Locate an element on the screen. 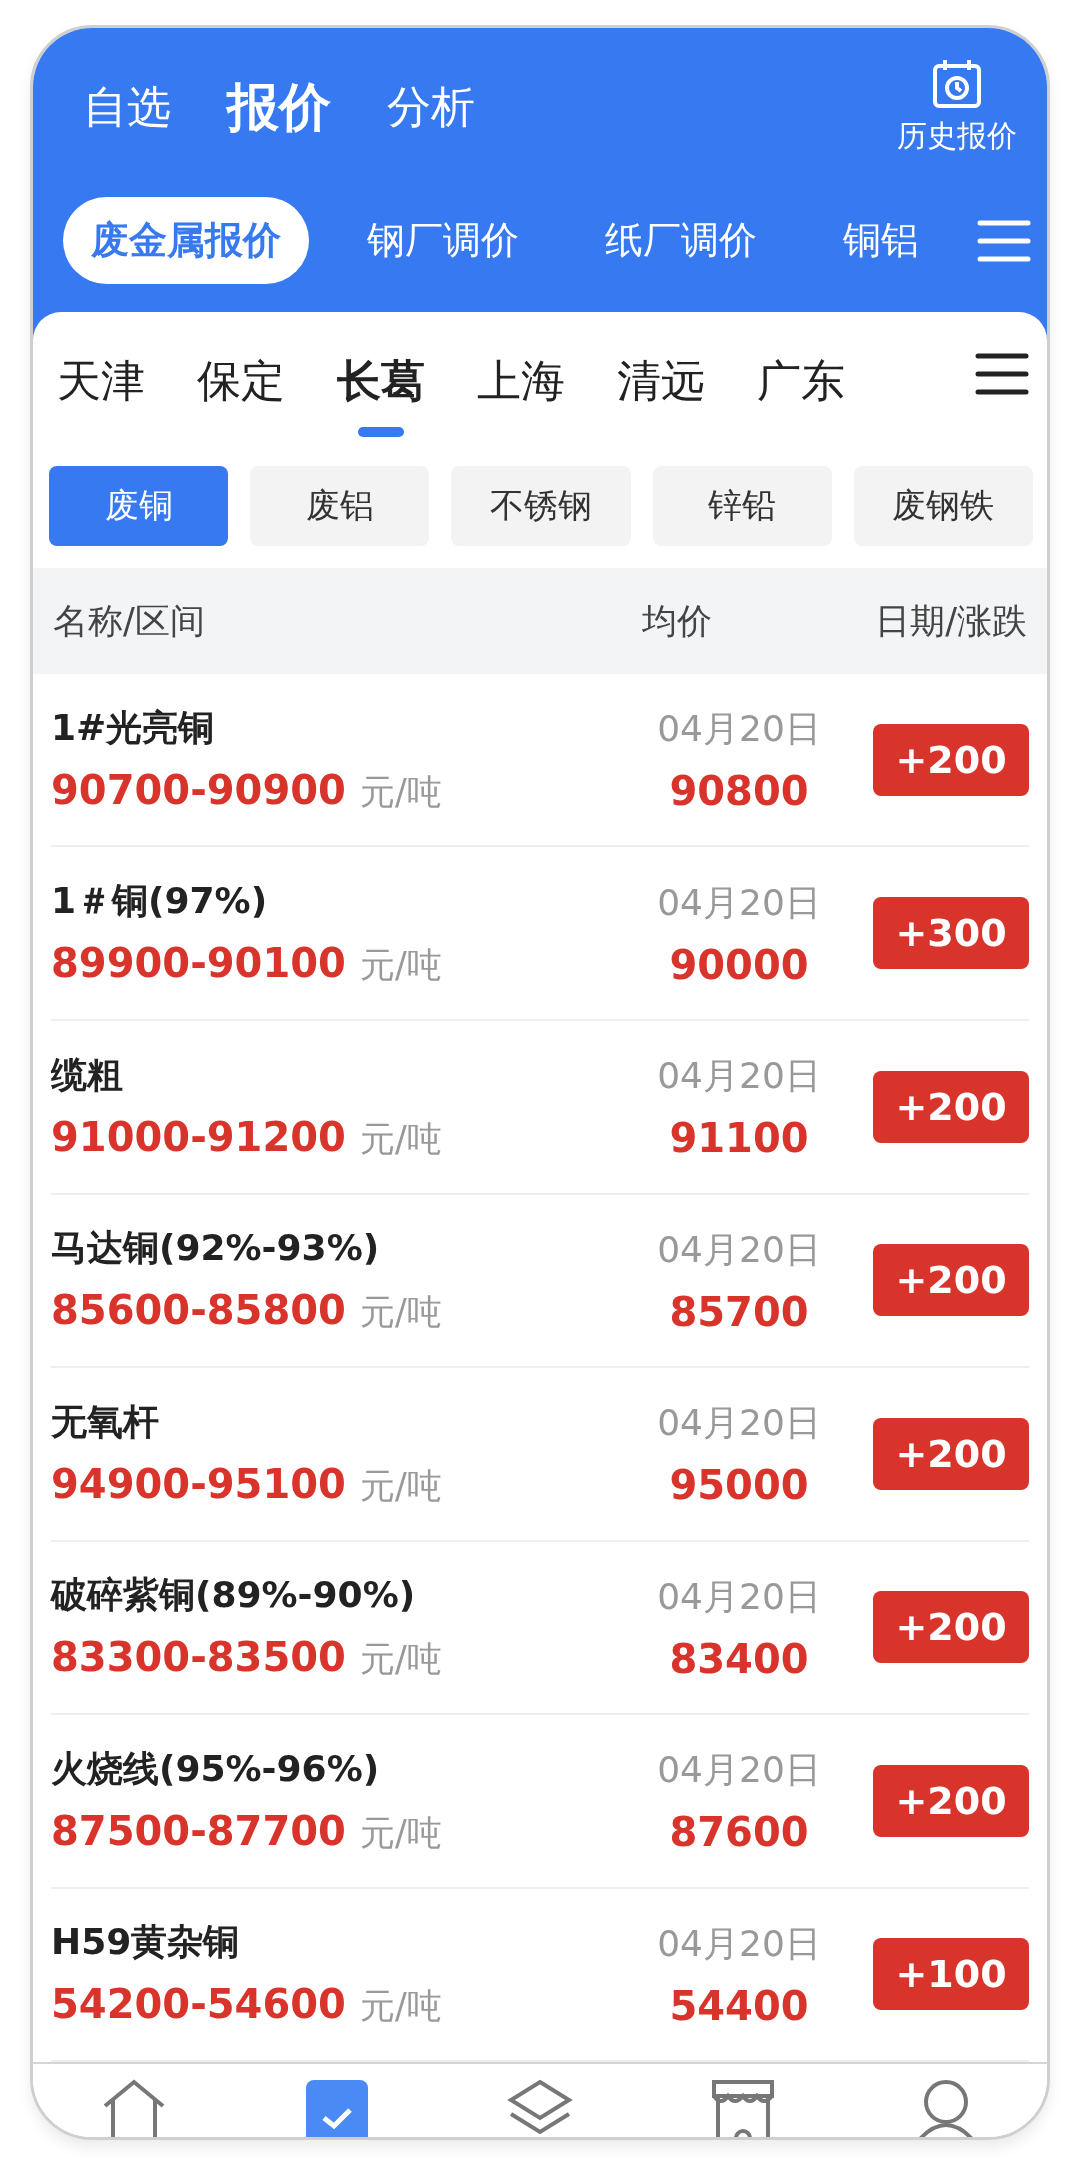 The image size is (1080, 2179). average-price: 90000 is located at coordinates (739, 964).